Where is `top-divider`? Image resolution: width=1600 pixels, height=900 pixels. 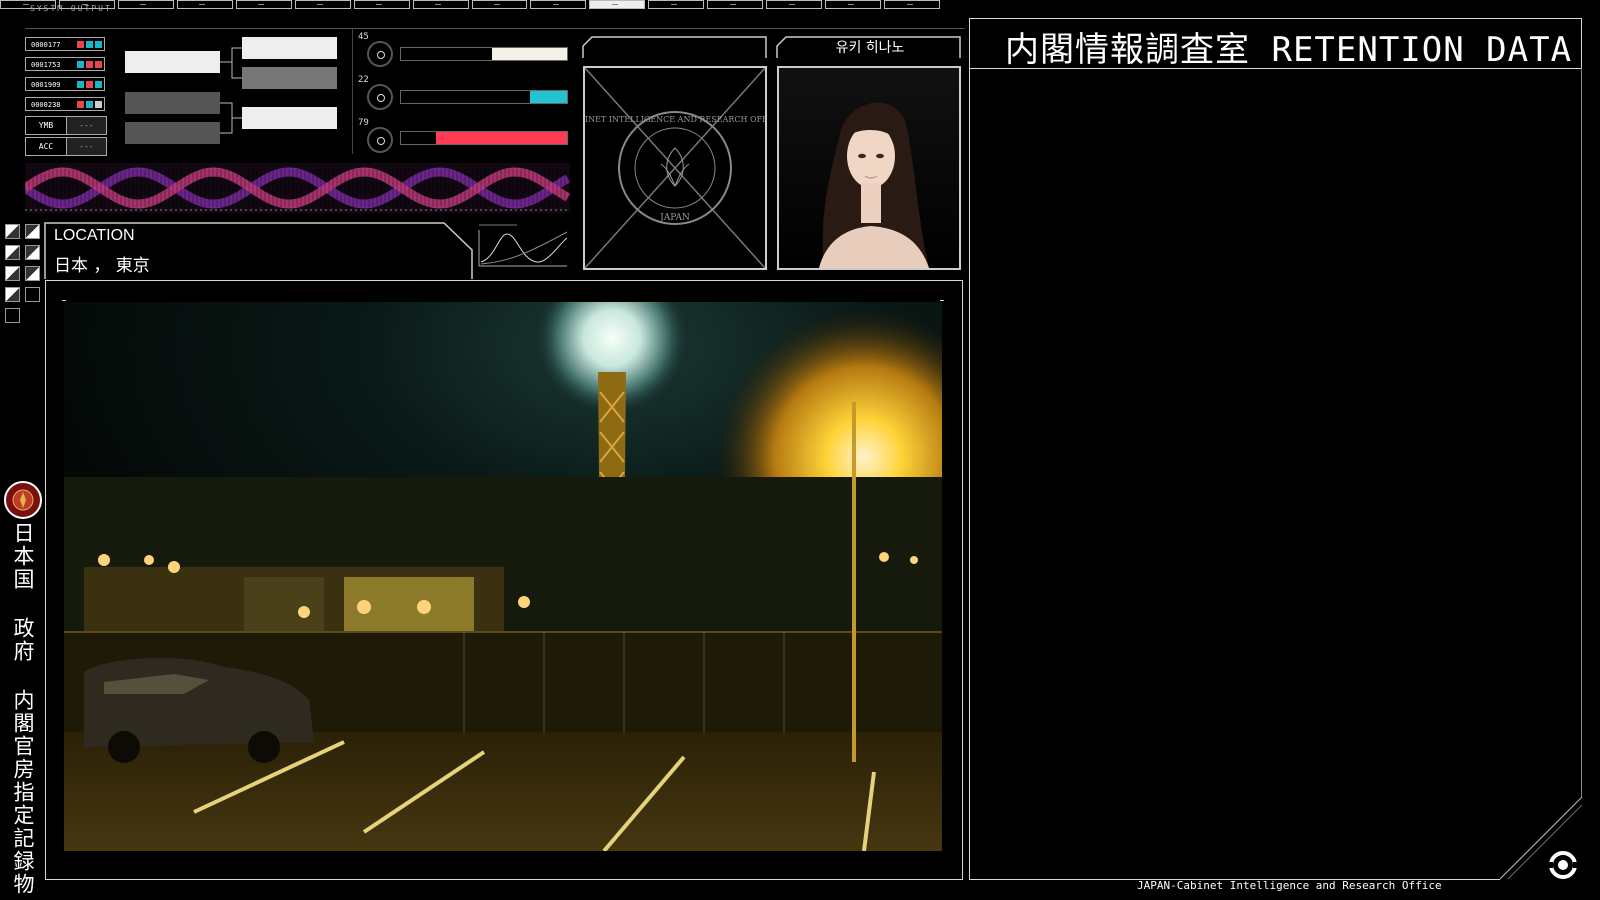 top-divider is located at coordinates (495, 28).